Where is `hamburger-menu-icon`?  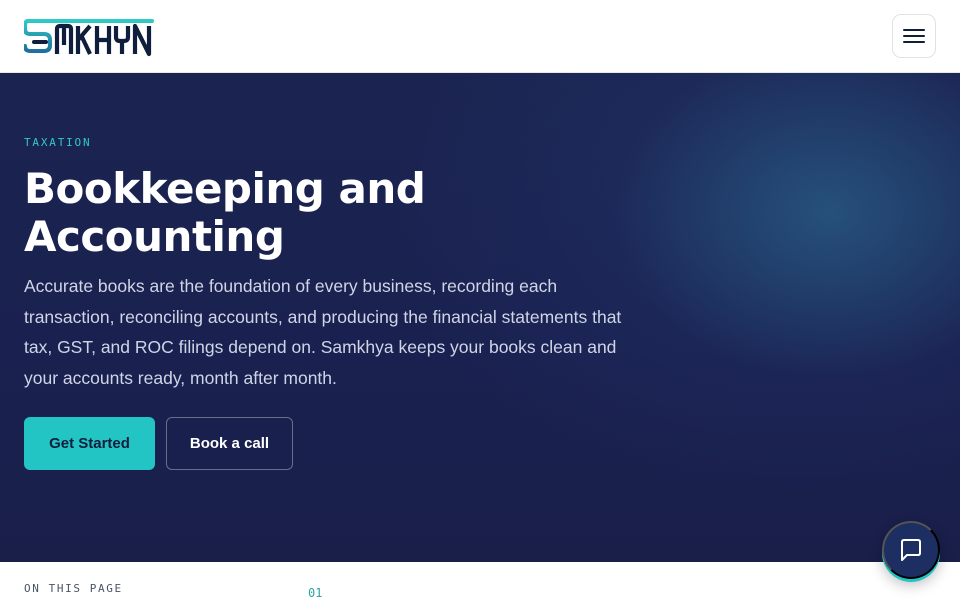 hamburger-menu-icon is located at coordinates (914, 36).